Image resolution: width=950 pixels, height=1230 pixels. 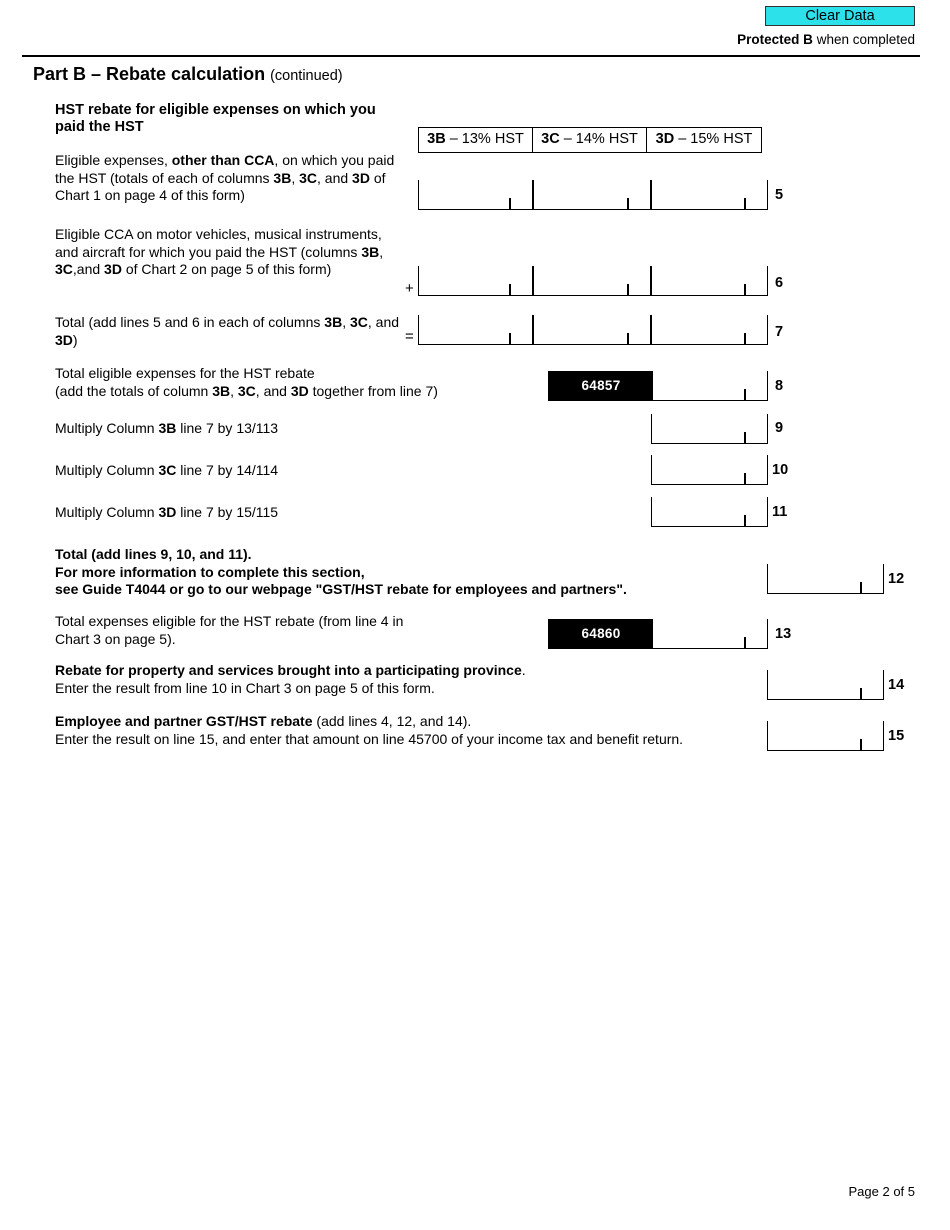 What do you see at coordinates (863, 39) in the screenshot?
I see `protected-b-suffix: when completed` at bounding box center [863, 39].